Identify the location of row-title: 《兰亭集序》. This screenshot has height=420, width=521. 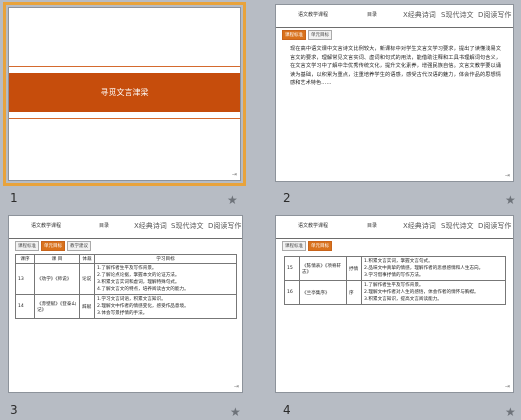
(323, 292).